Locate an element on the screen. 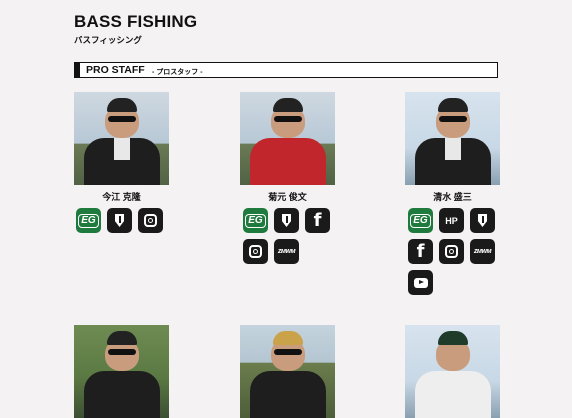  staff-card-imae: 今江 克隆 EG is located at coordinates (122, 162).